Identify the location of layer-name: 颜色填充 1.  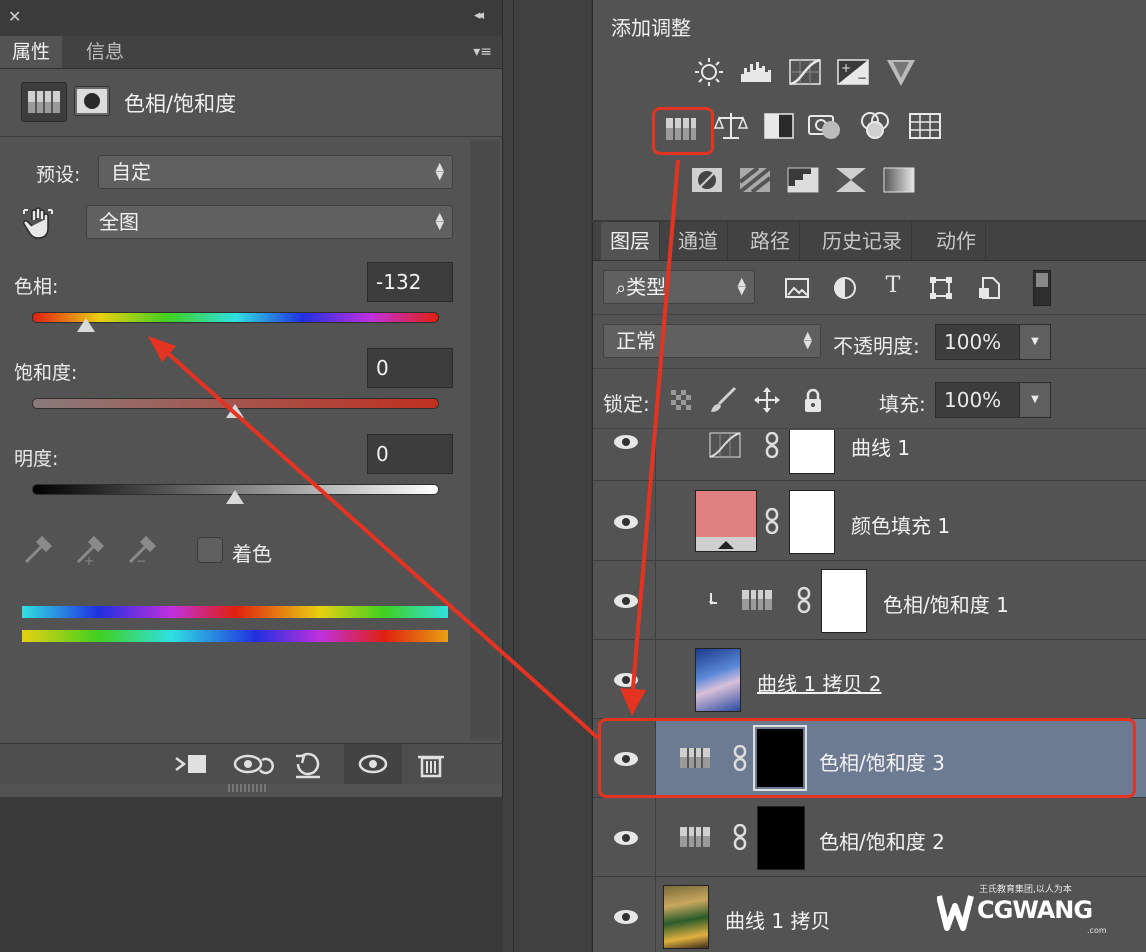
(900, 524).